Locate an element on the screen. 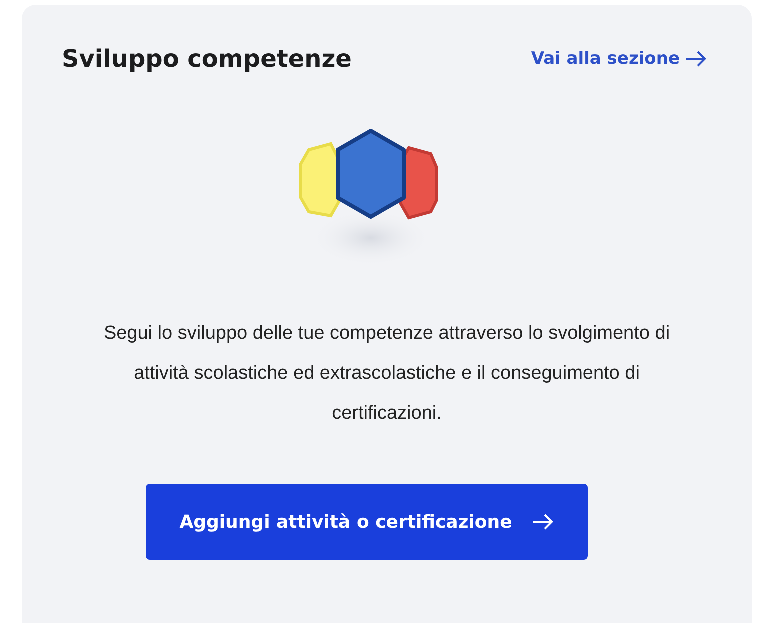  section-link: Vai alla sezione is located at coordinates (619, 59).